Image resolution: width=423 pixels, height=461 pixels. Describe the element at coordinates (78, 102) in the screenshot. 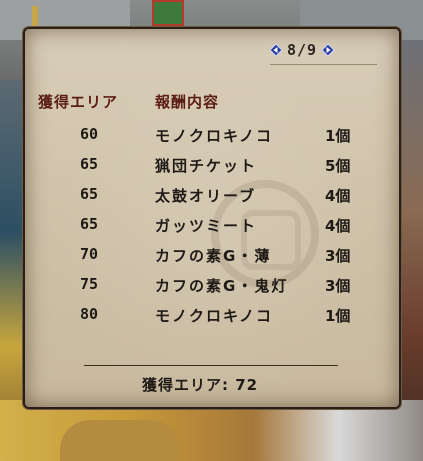

I see `column-header-area: 獲得エリア` at that location.